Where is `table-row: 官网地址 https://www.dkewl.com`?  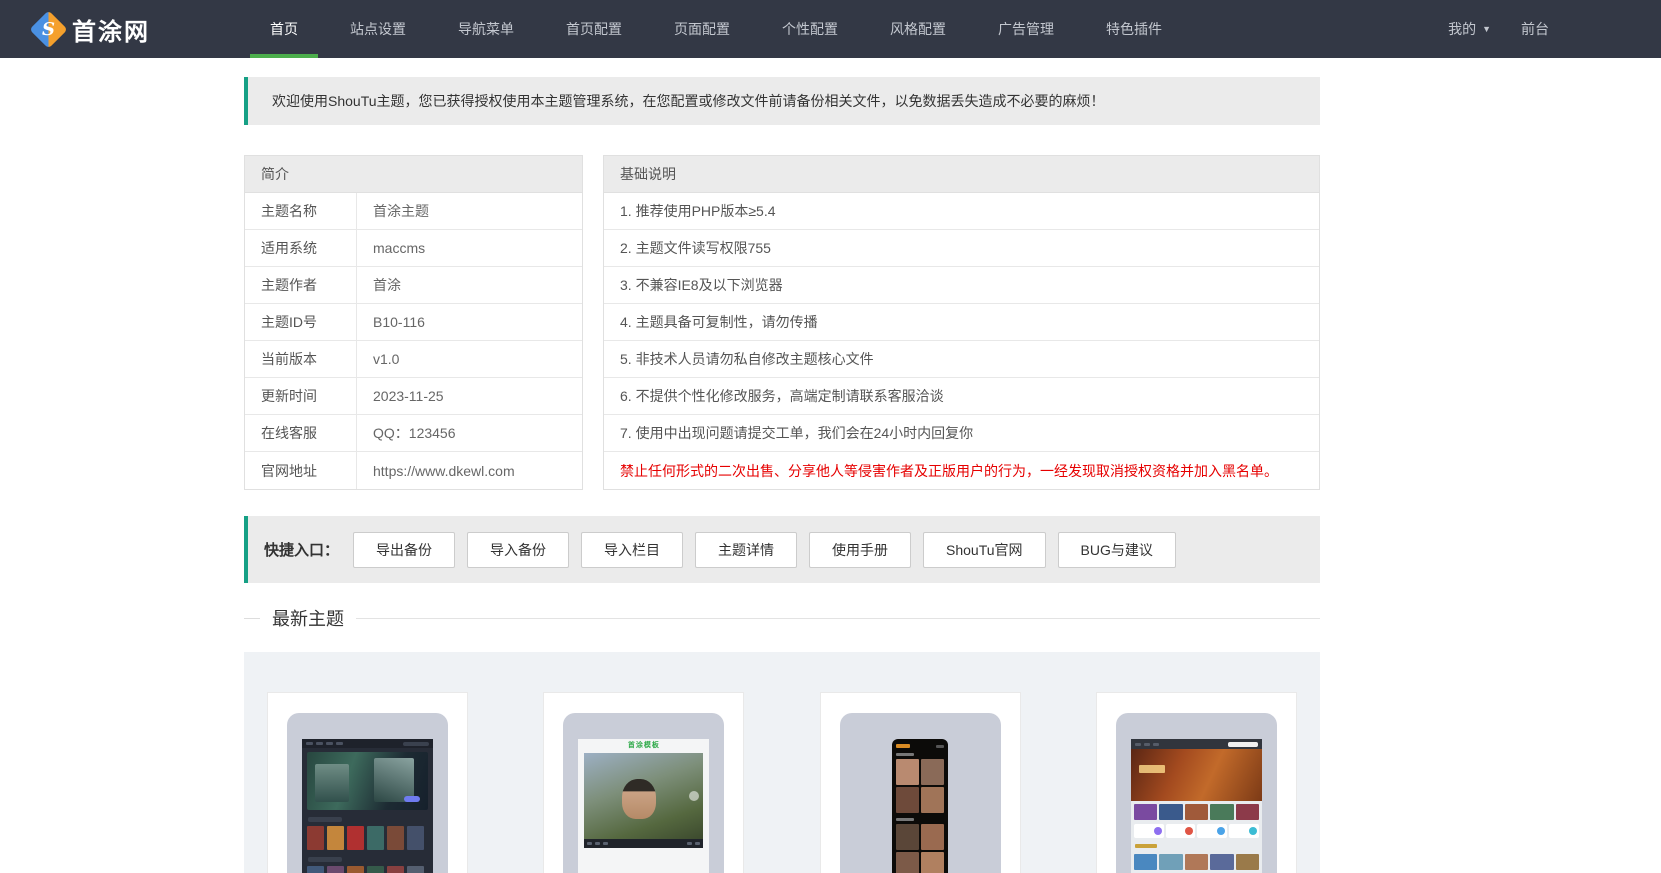
table-row: 官网地址 https://www.dkewl.com is located at coordinates (413, 470).